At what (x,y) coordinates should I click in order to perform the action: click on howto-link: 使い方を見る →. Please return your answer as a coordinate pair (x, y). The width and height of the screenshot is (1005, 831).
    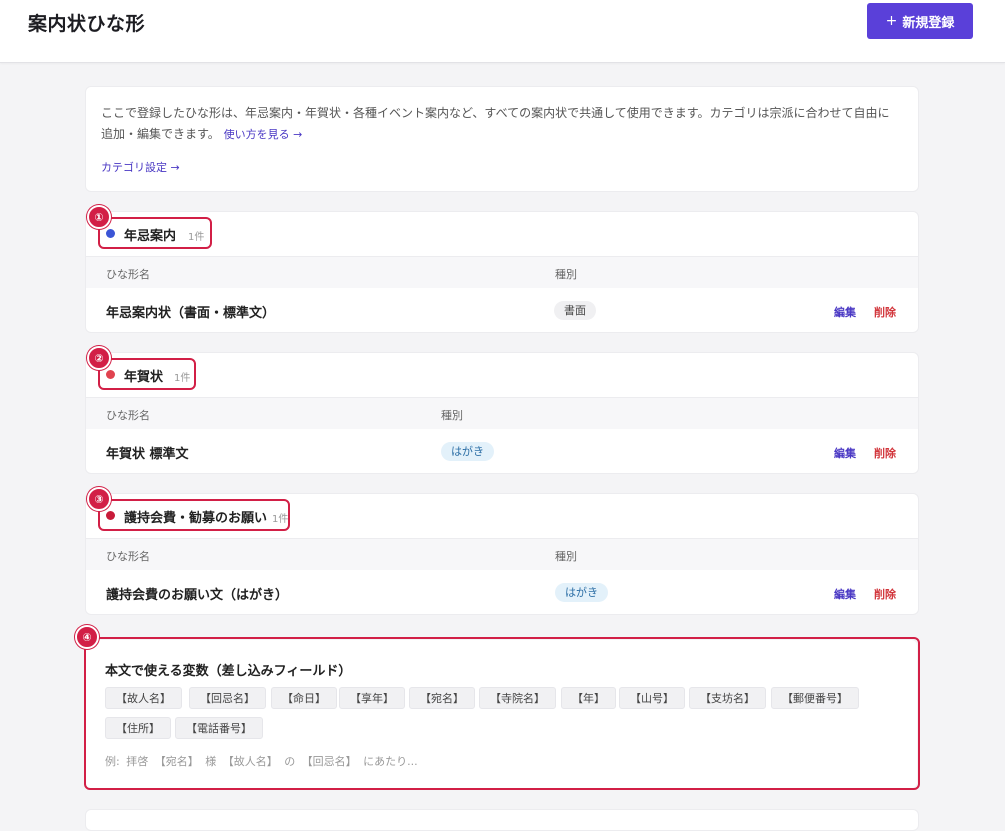
    Looking at the image, I should click on (263, 134).